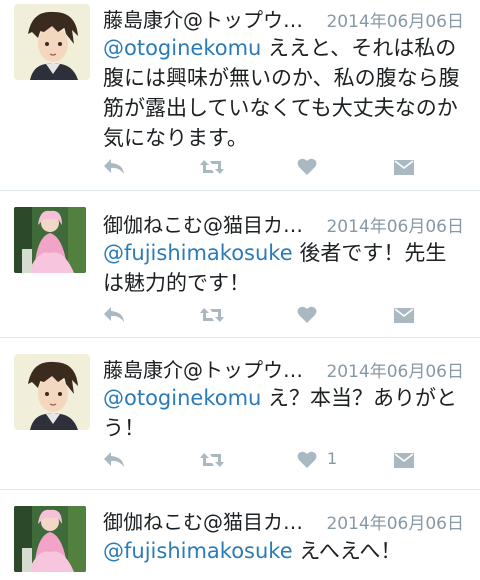 Image resolution: width=480 pixels, height=580 pixels. What do you see at coordinates (284, 268) in the screenshot?
I see `tweet-text: @fujishimakosuke 後者です！先生は魅力的です！` at bounding box center [284, 268].